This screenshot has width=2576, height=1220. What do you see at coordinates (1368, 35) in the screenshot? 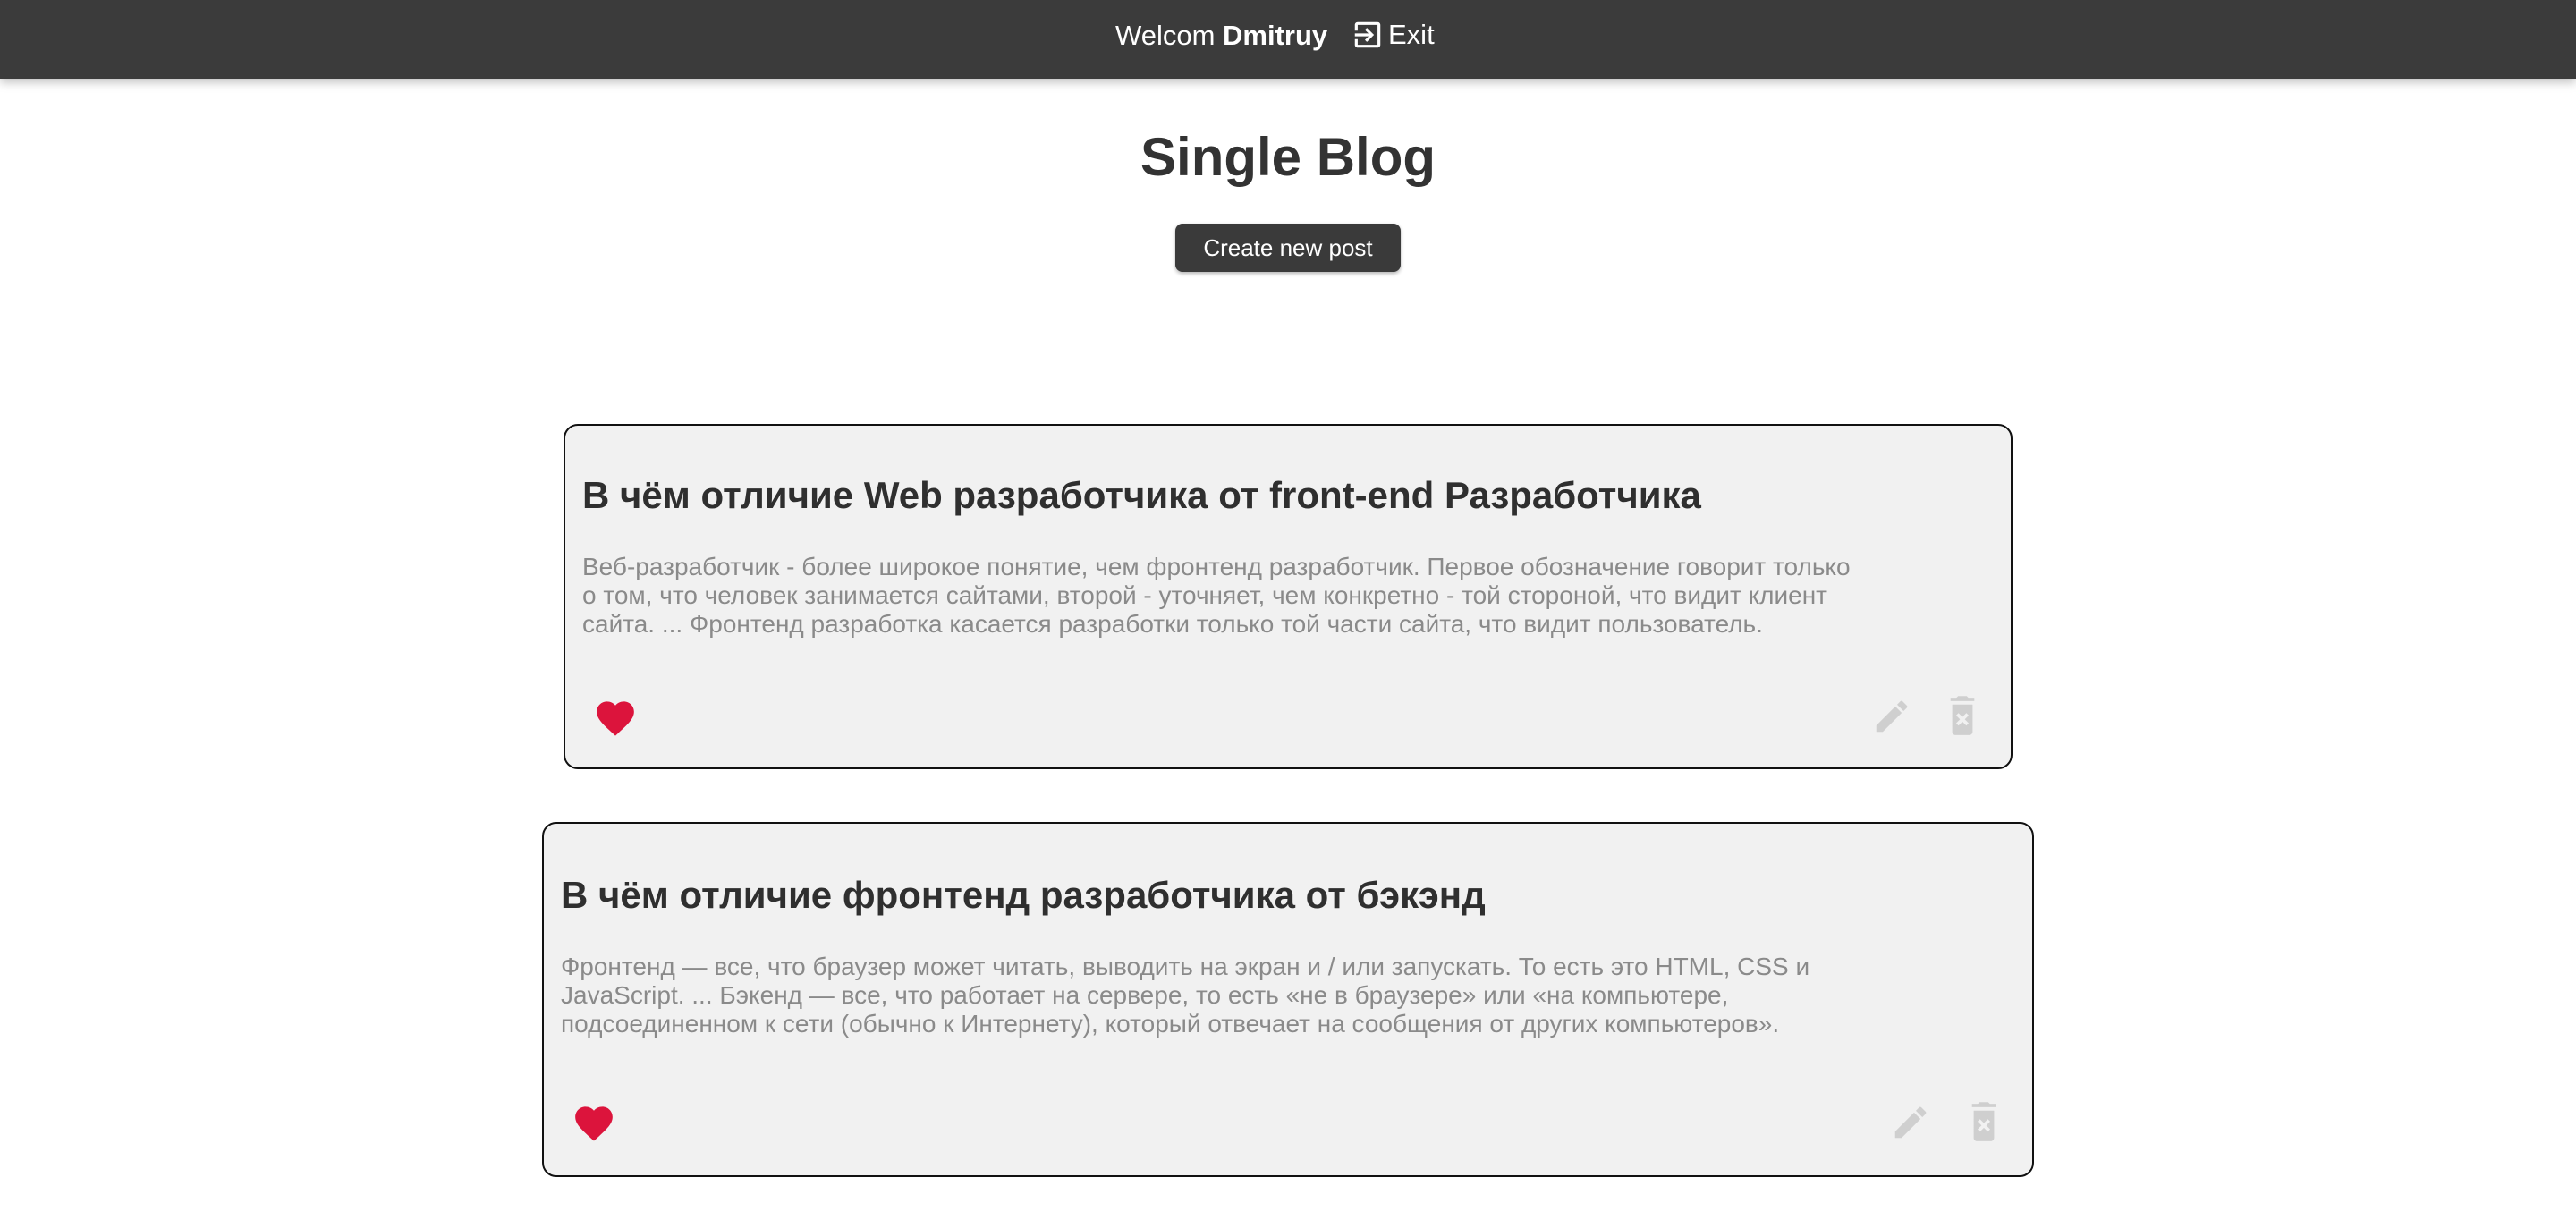
I see `exit-icon` at bounding box center [1368, 35].